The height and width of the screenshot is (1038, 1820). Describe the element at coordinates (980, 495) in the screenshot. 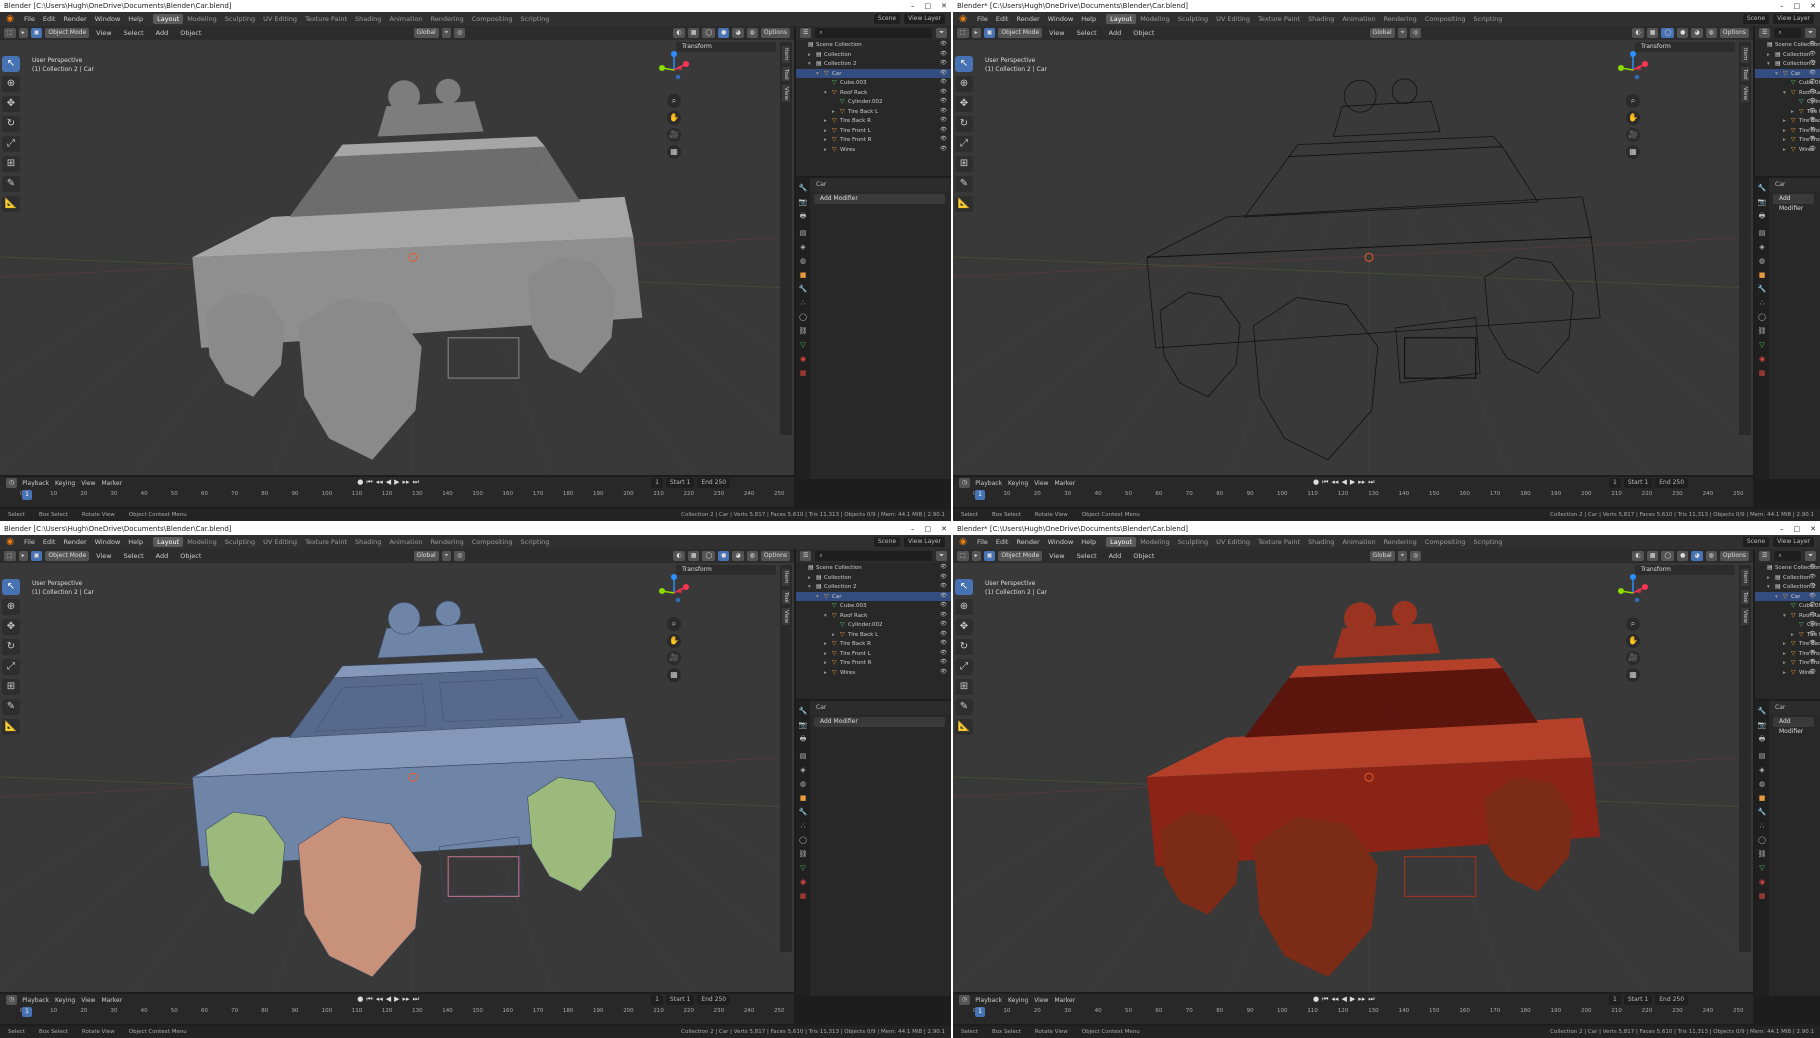

I see `playhead: 1` at that location.